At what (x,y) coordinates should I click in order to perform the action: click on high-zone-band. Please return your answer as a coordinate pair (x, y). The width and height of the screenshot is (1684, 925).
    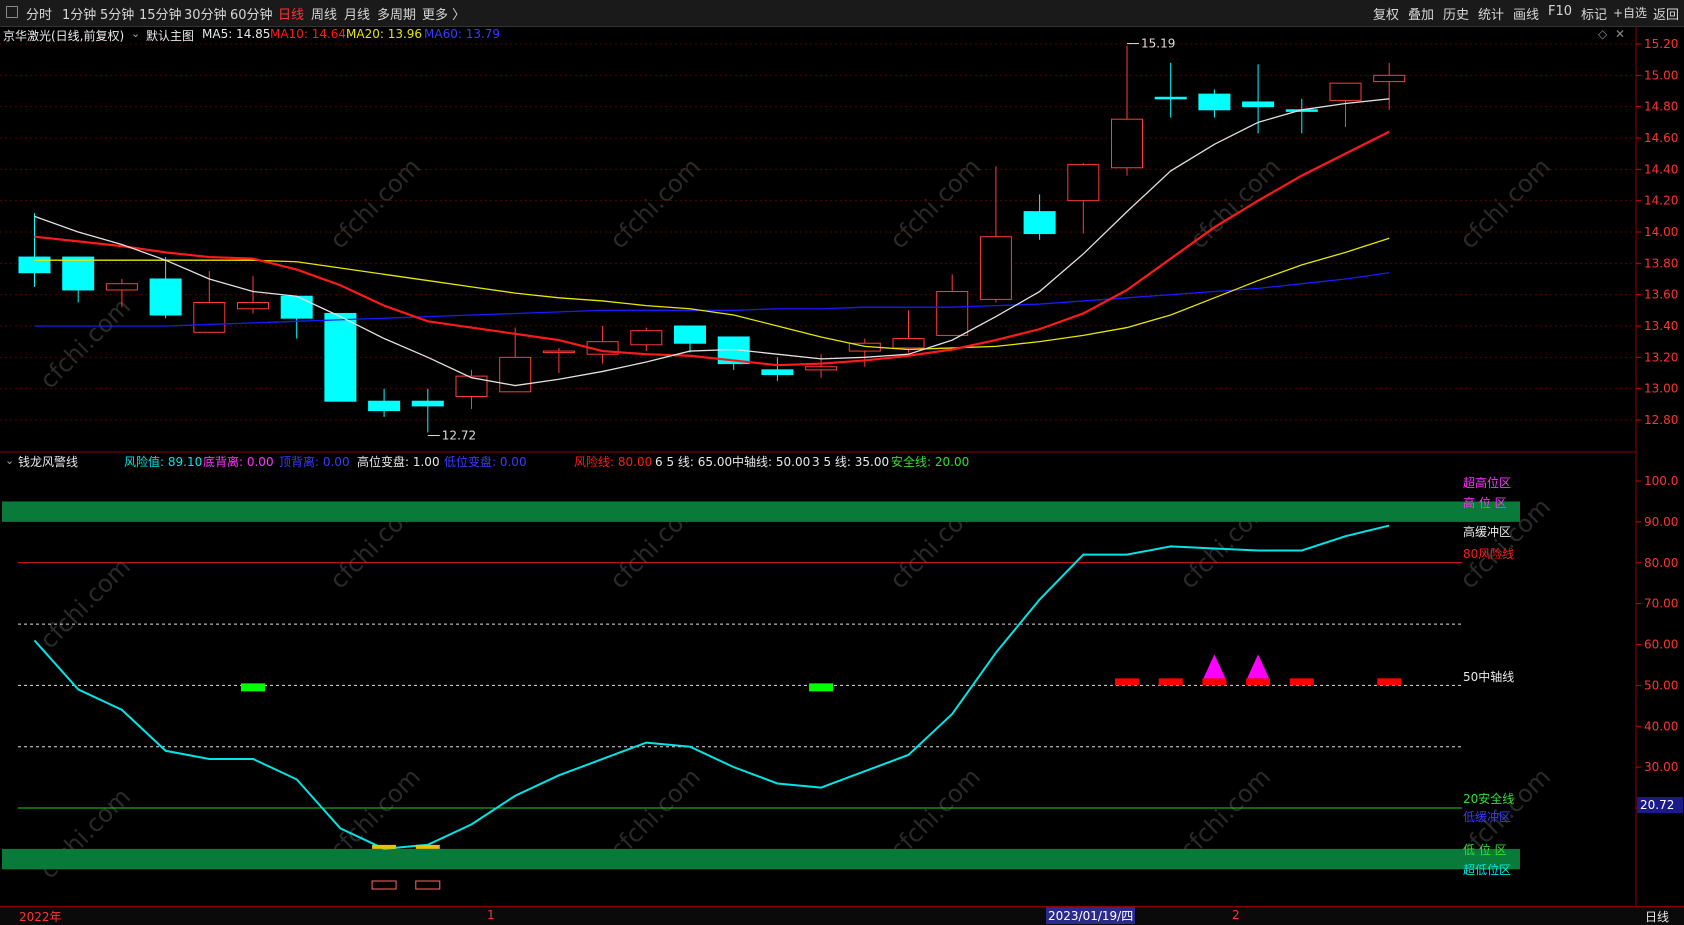
    Looking at the image, I should click on (761, 511).